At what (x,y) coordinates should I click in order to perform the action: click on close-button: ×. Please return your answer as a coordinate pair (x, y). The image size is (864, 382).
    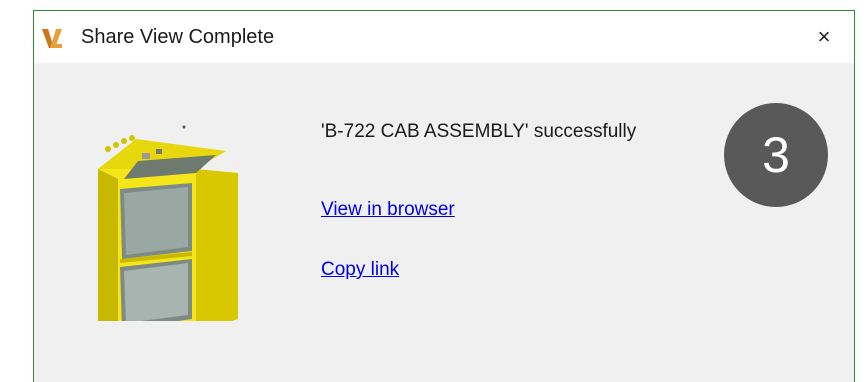
    Looking at the image, I should click on (824, 37).